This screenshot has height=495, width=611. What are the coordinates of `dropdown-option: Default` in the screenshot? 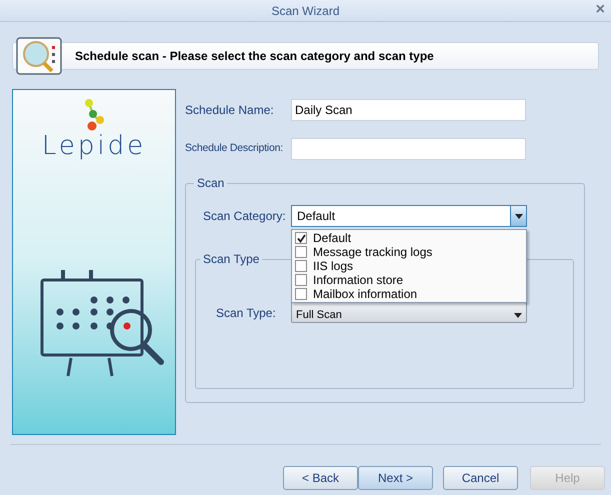 It's located at (409, 238).